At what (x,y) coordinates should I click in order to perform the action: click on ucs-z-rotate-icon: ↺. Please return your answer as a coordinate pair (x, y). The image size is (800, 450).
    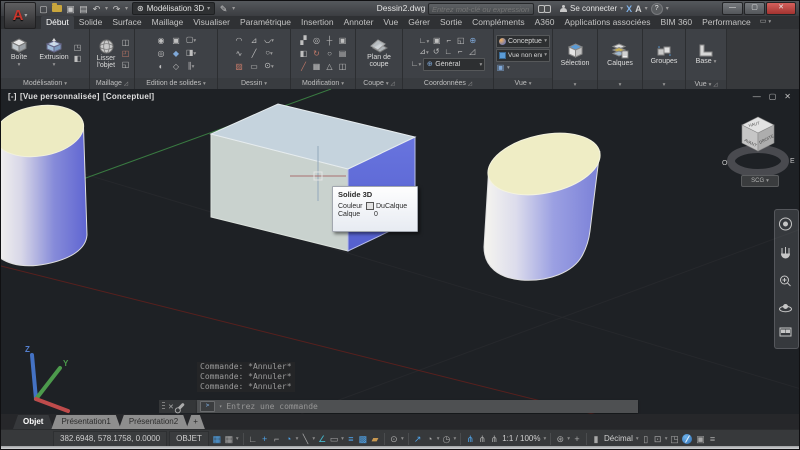
    Looking at the image, I should click on (436, 52).